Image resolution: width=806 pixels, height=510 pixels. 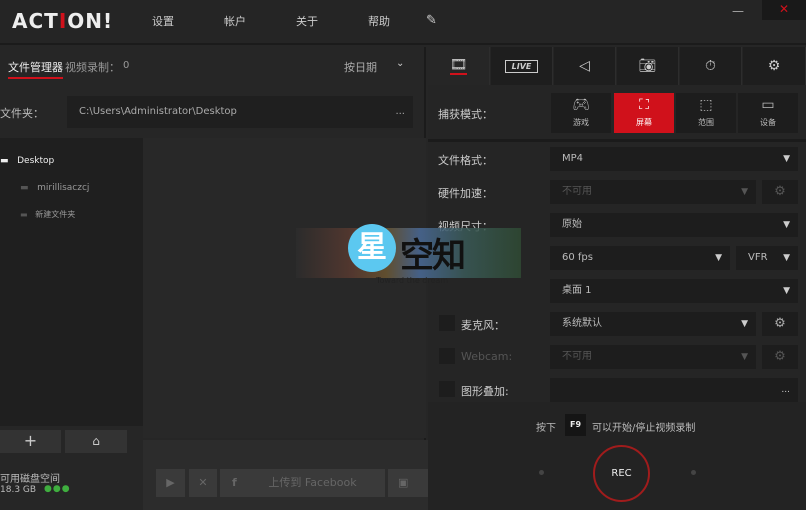 I want to click on tab-file-manager: 文件管理器, so click(x=35, y=69).